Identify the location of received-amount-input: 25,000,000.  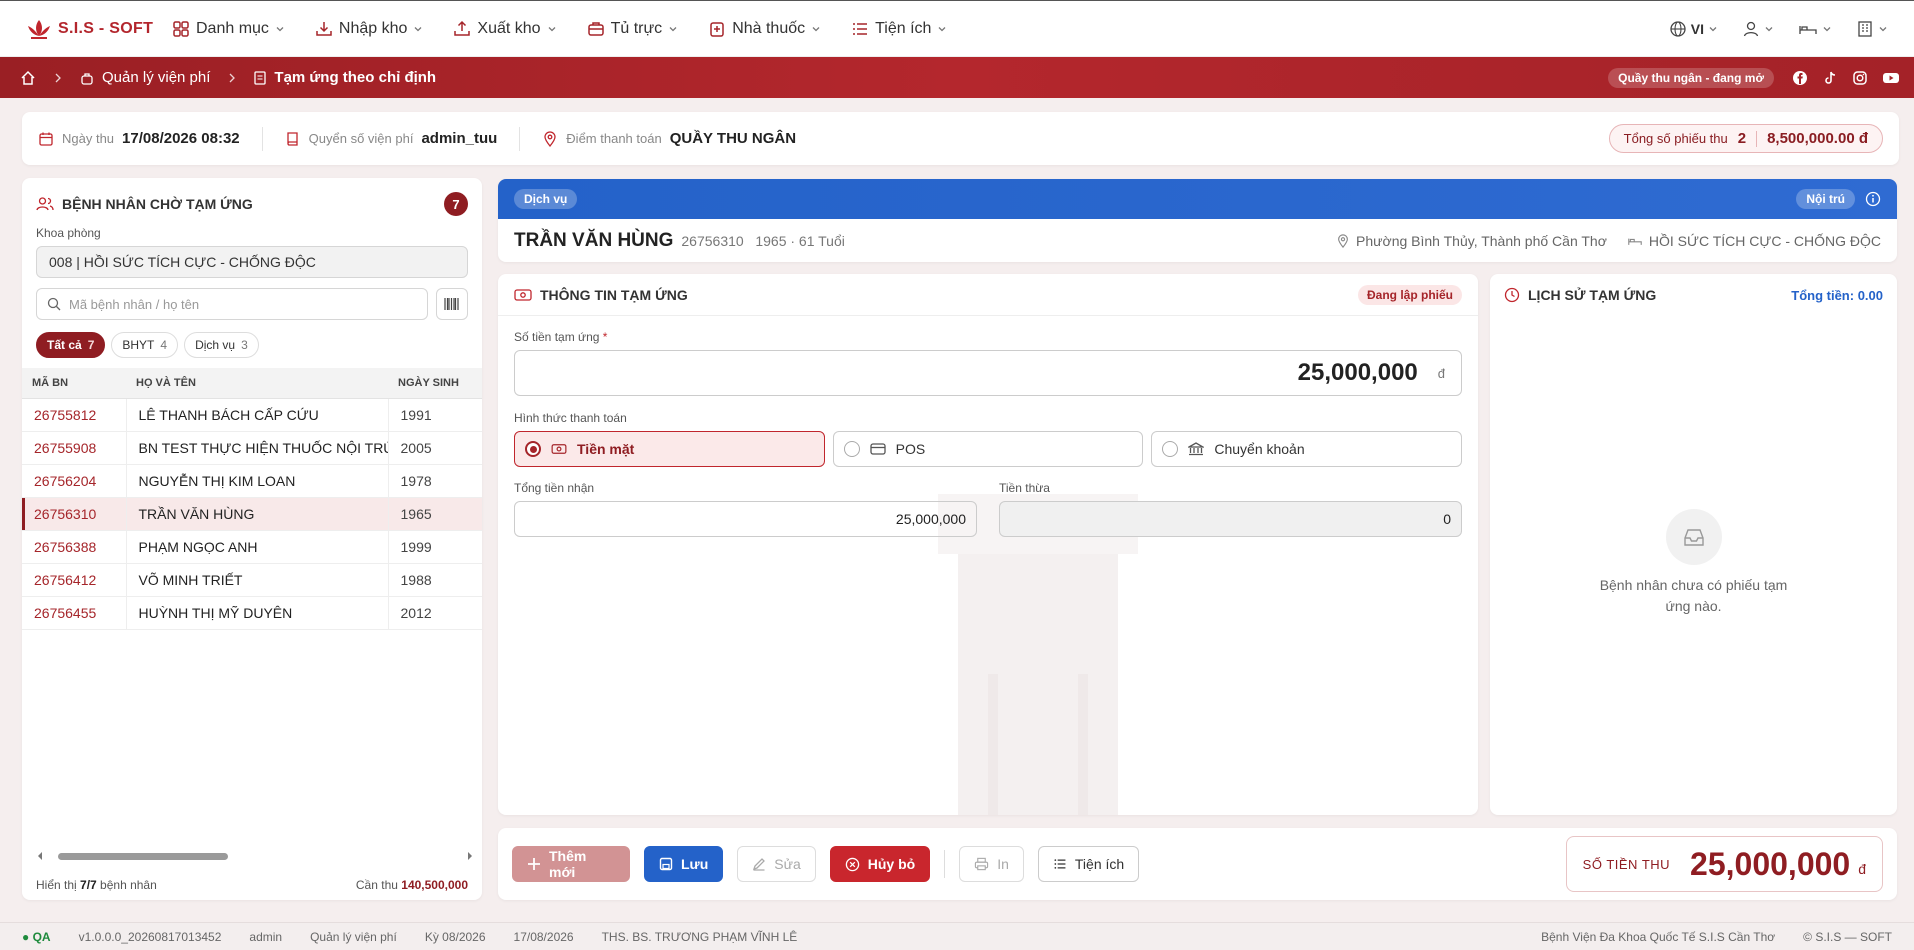
(745, 519).